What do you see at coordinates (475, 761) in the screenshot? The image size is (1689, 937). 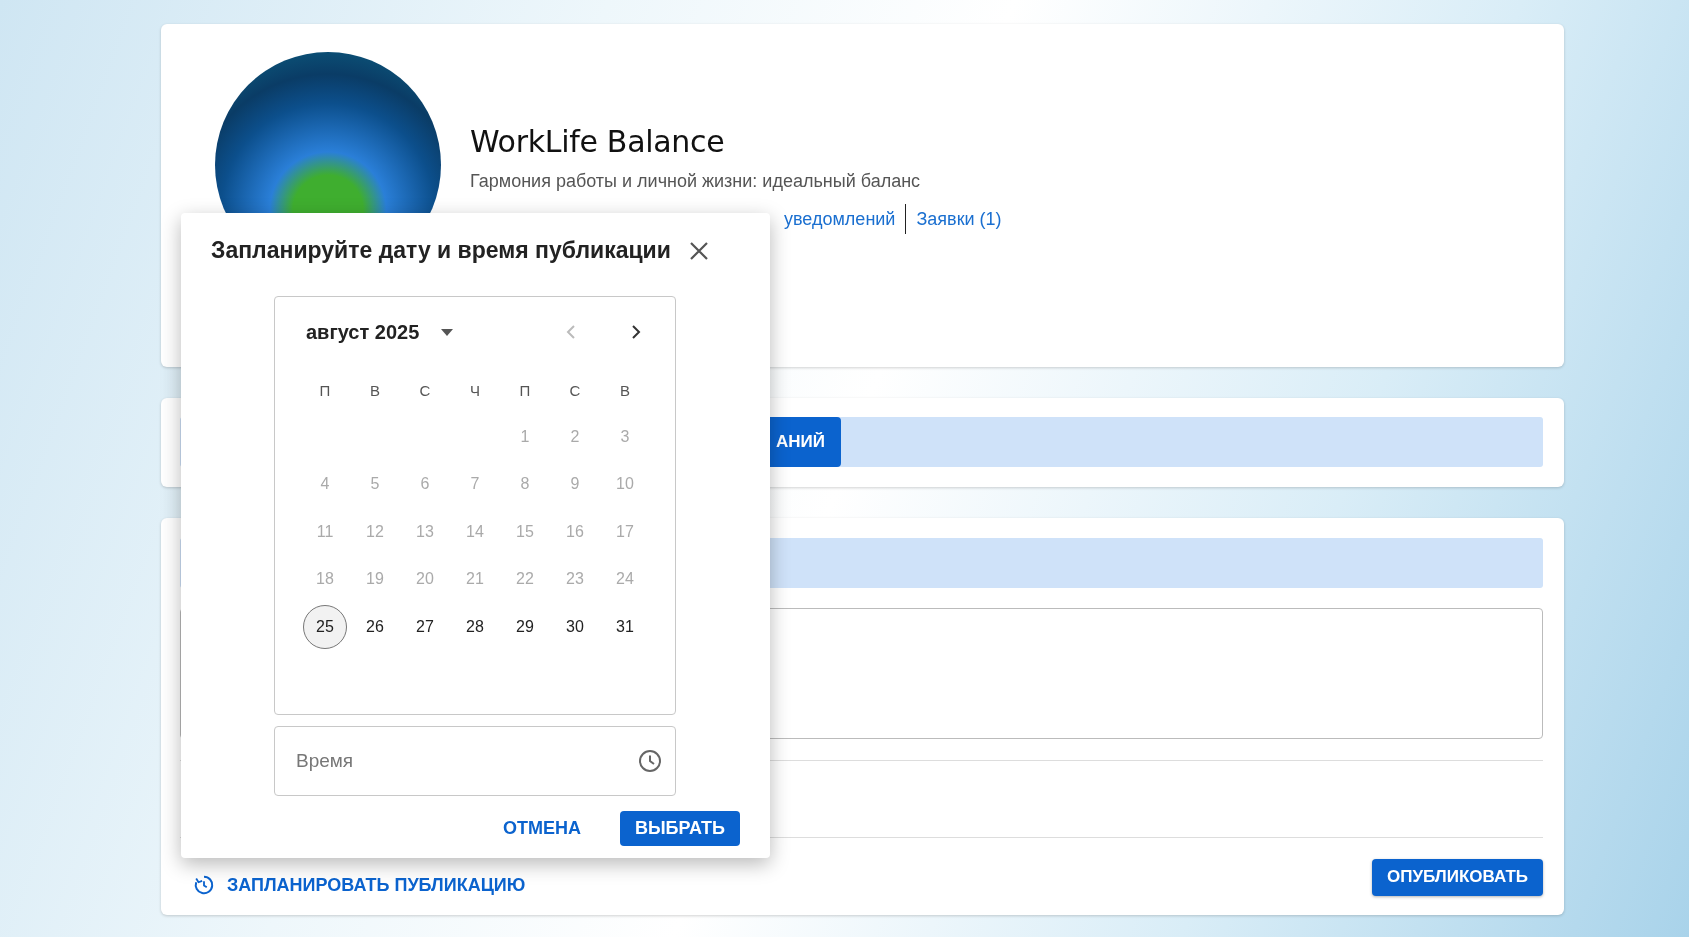 I see `time-field: Время` at bounding box center [475, 761].